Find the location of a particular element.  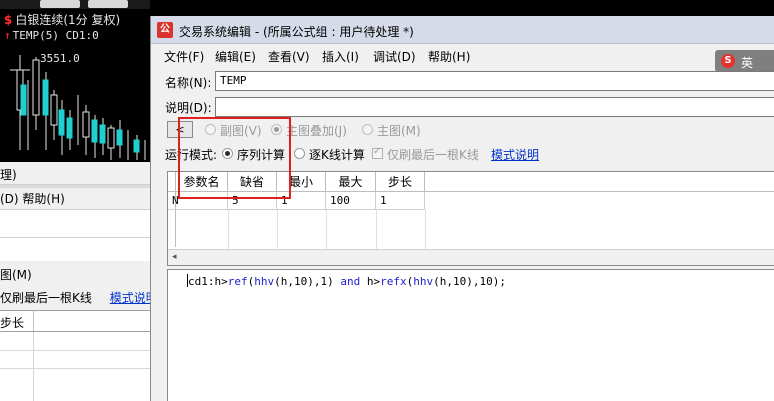

main-overlay-label: 主图叠加(J) is located at coordinates (316, 131).